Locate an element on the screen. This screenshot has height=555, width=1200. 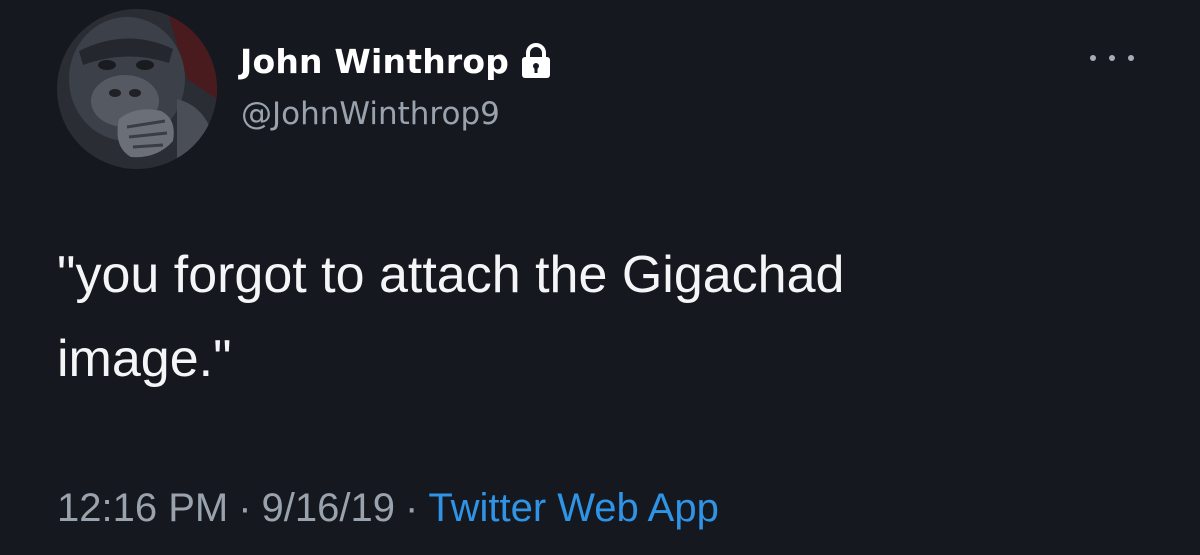
ellipsis-icon is located at coordinates (1112, 58).